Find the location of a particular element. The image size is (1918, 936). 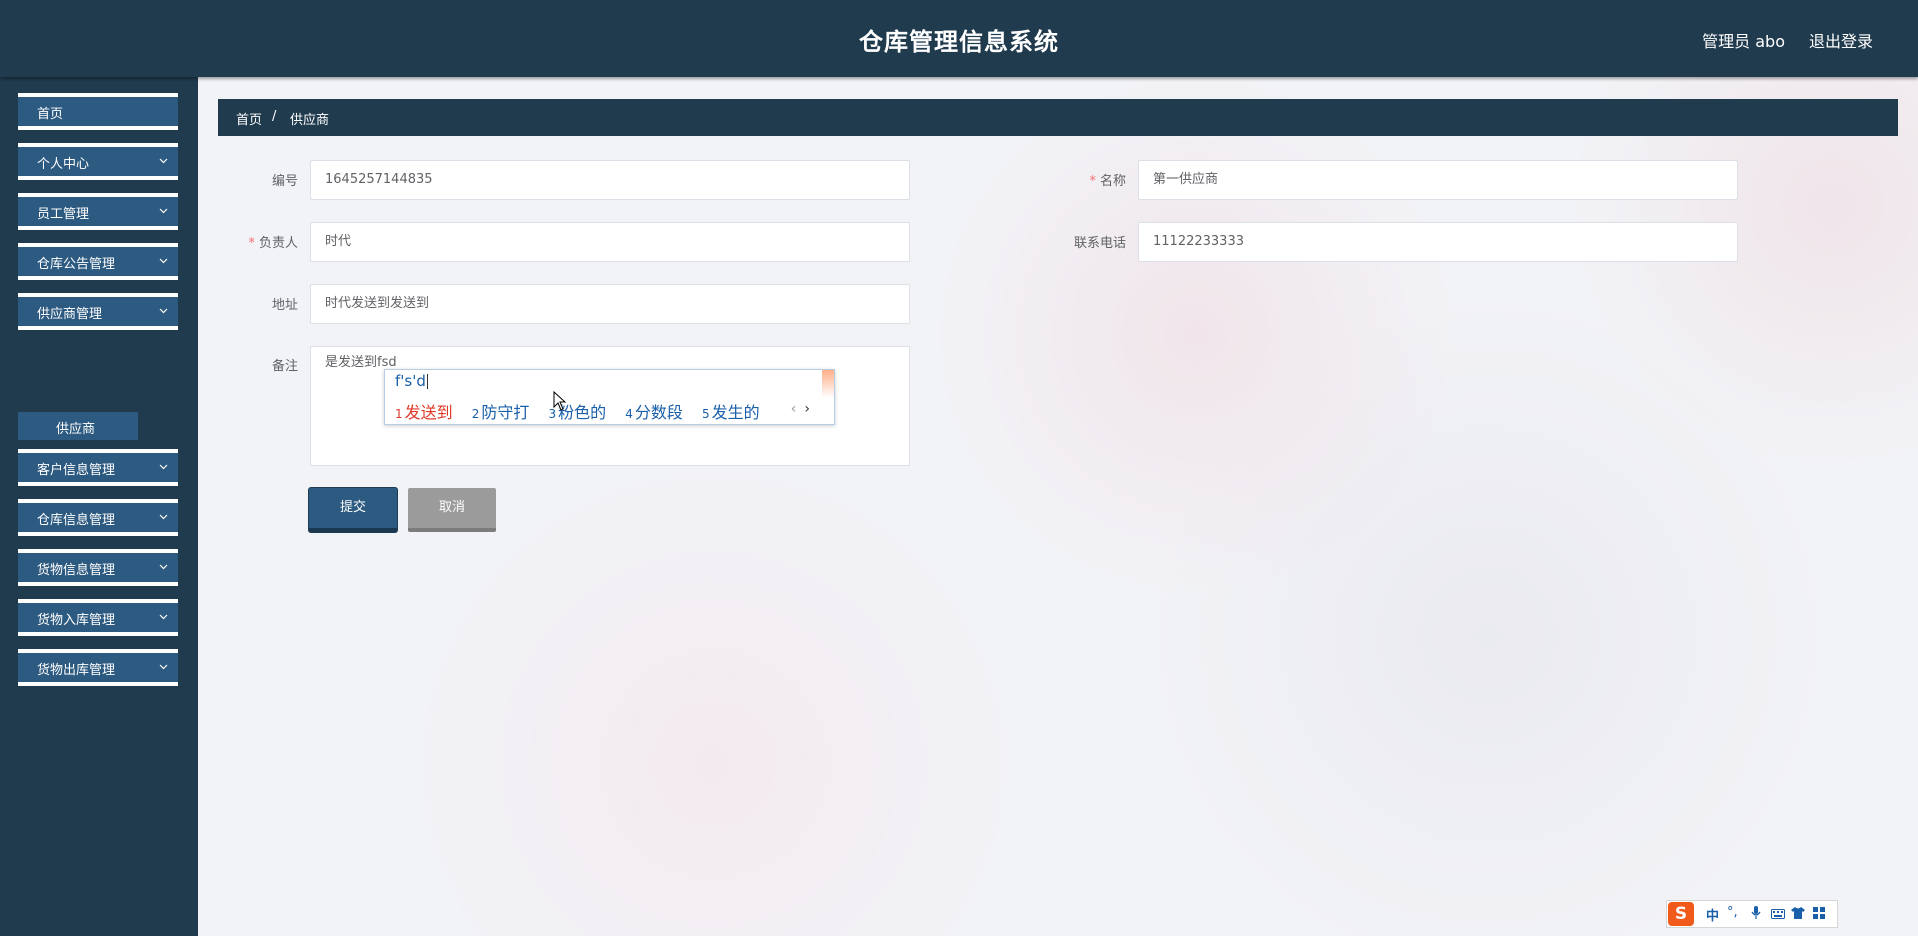

ime-candidate-num: 1 is located at coordinates (399, 414).